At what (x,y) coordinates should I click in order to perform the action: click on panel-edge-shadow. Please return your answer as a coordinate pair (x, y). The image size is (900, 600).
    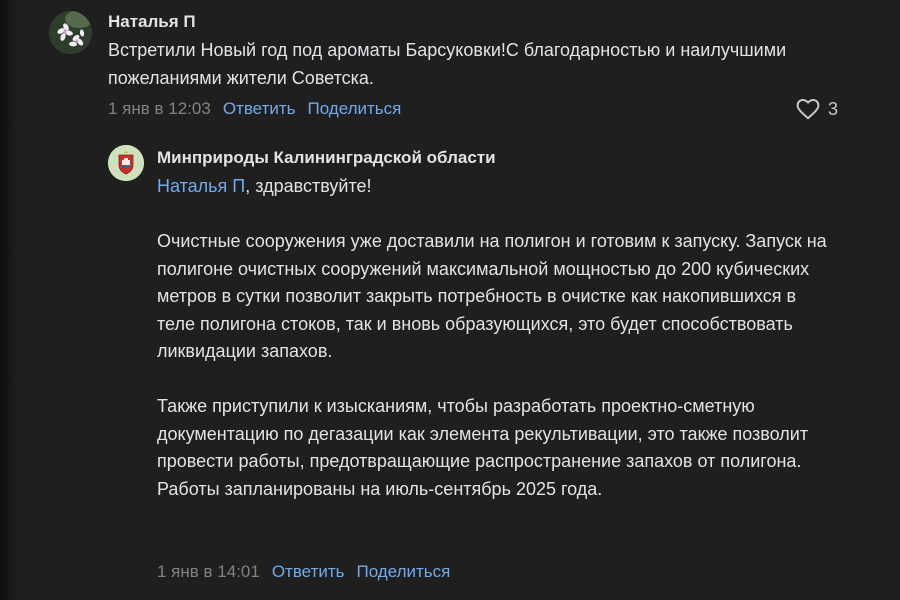
    Looking at the image, I should click on (9, 300).